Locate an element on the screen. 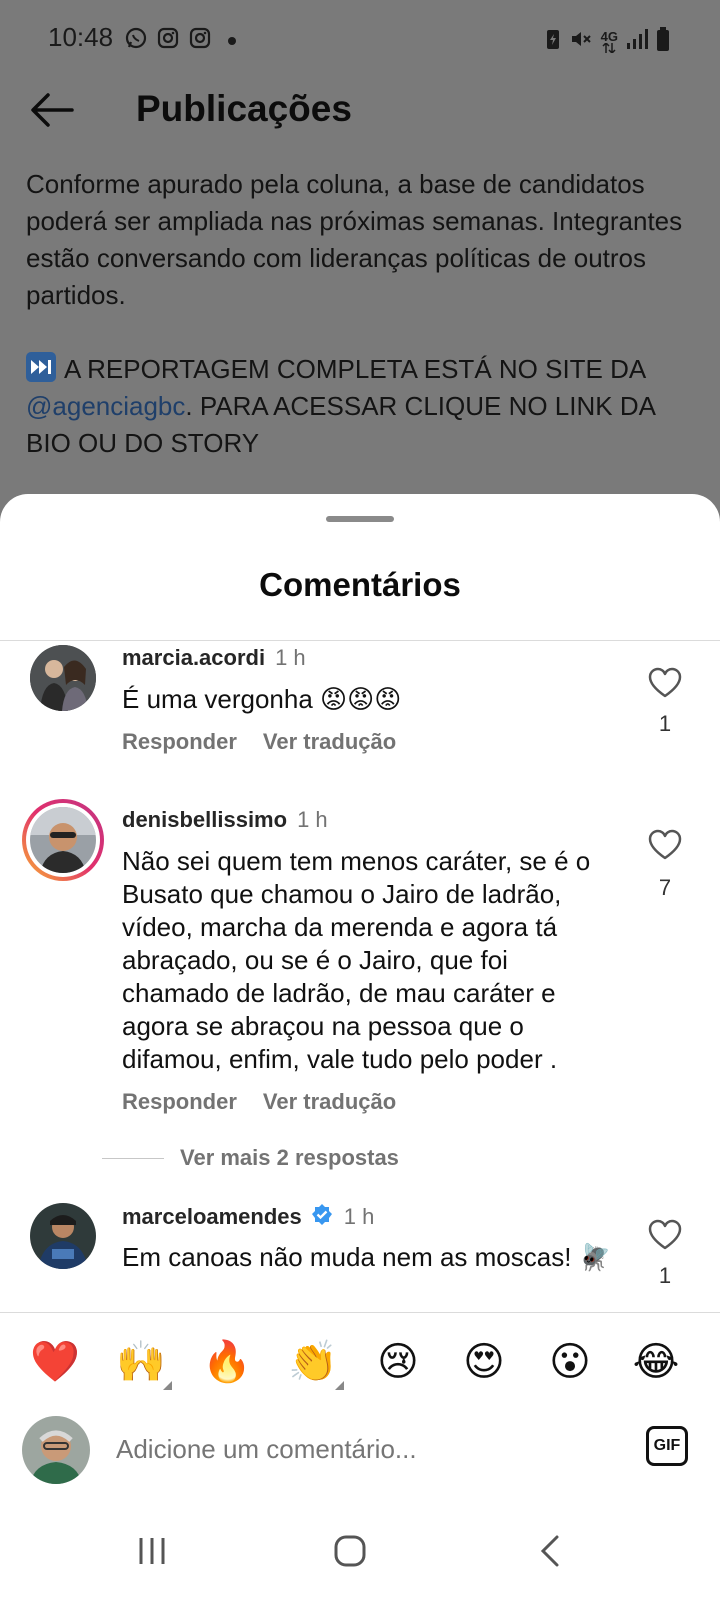  view-more-replies-label: Ver mais 2 respostas is located at coordinates (289, 1157).